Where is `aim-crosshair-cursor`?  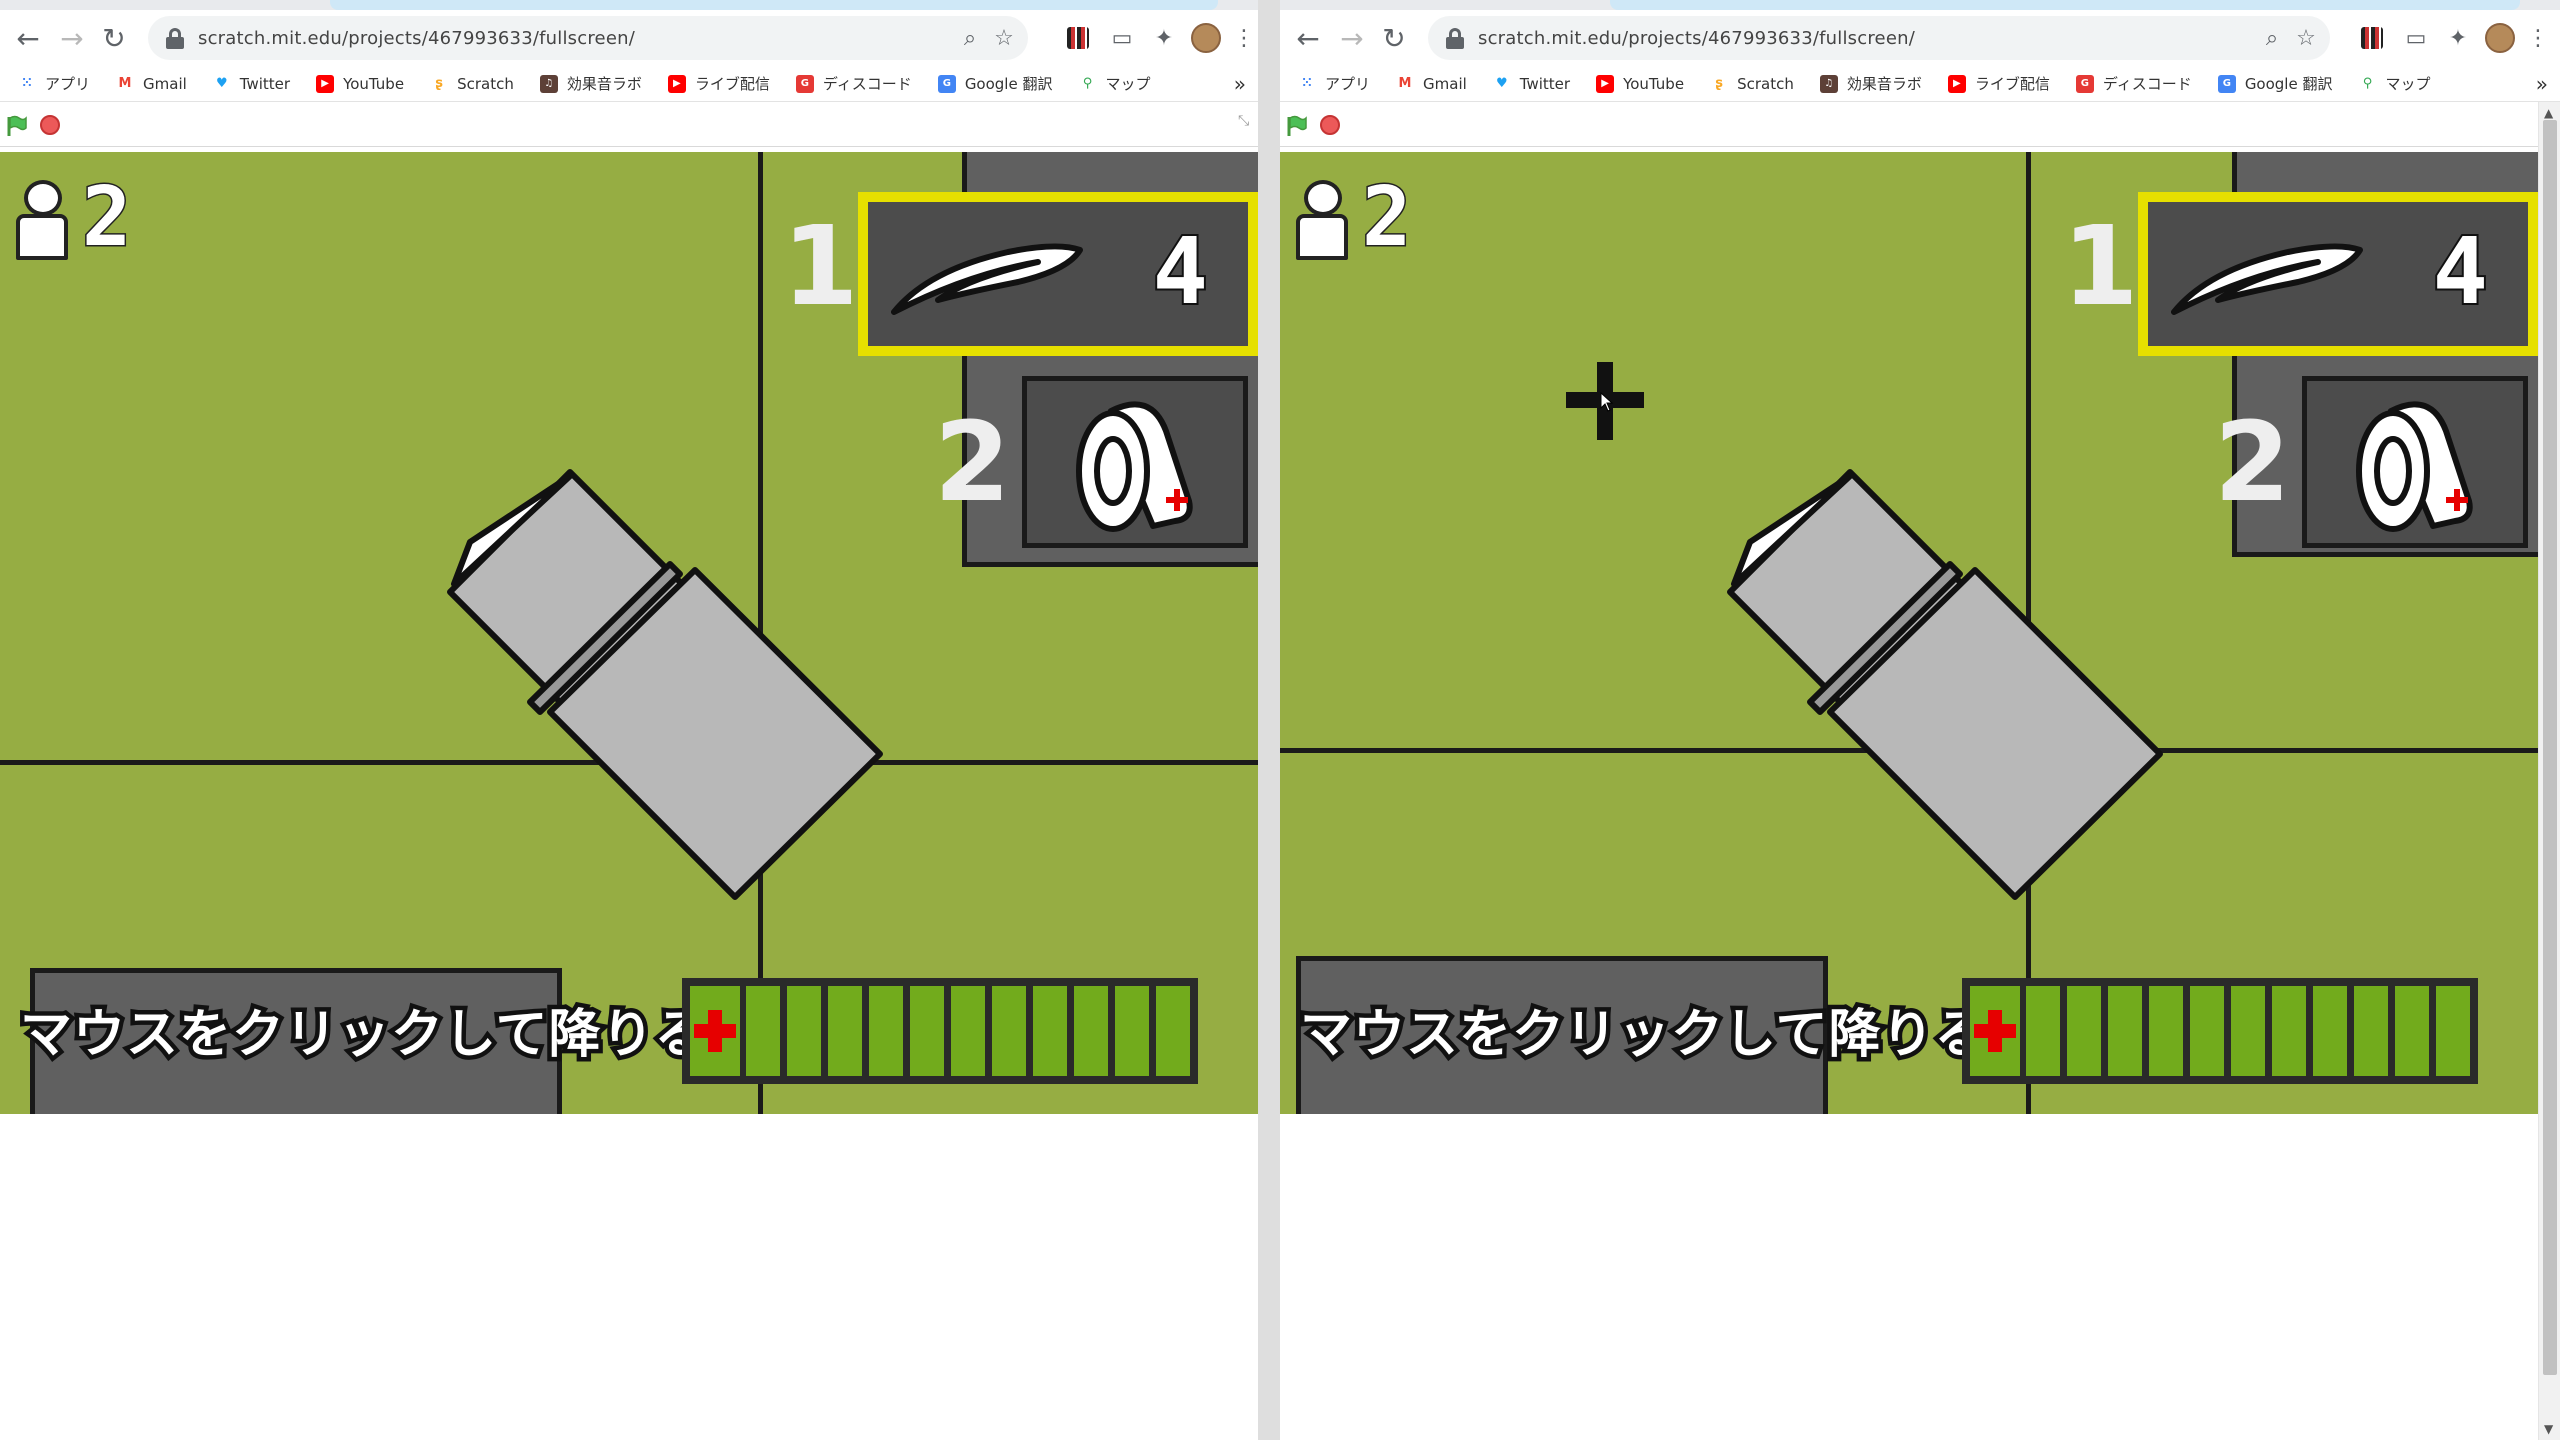 aim-crosshair-cursor is located at coordinates (1605, 401).